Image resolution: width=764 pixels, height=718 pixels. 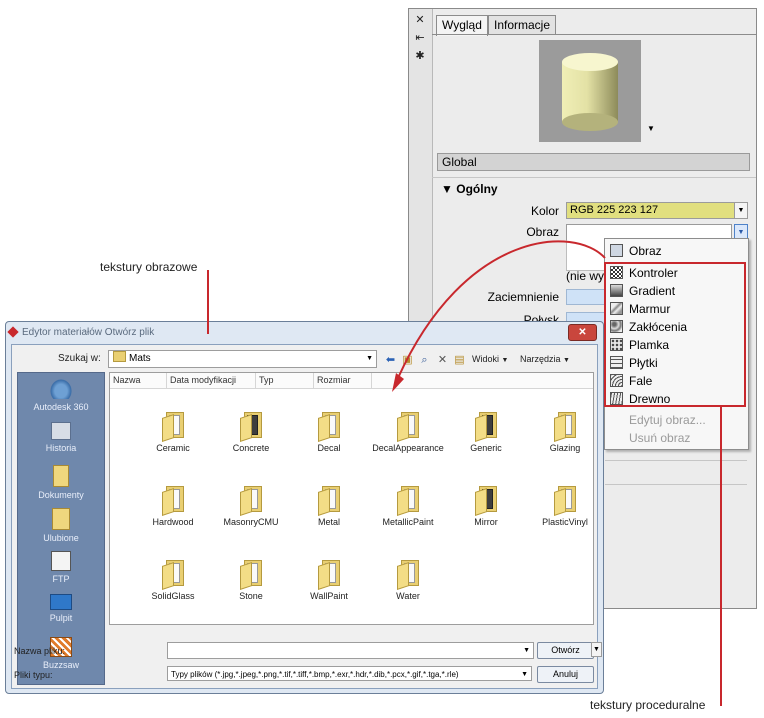 What do you see at coordinates (251, 579) in the screenshot?
I see `folder-item: Stone` at bounding box center [251, 579].